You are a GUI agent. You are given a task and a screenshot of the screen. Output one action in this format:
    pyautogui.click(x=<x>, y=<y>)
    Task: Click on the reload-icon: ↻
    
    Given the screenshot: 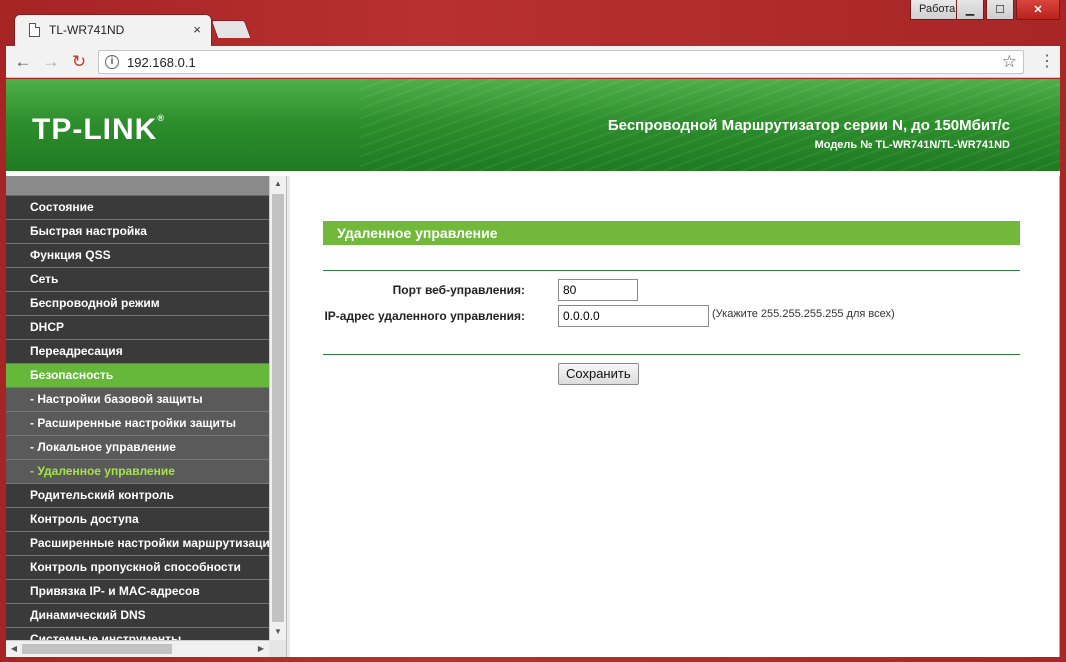 What is the action you would take?
    pyautogui.click(x=79, y=62)
    